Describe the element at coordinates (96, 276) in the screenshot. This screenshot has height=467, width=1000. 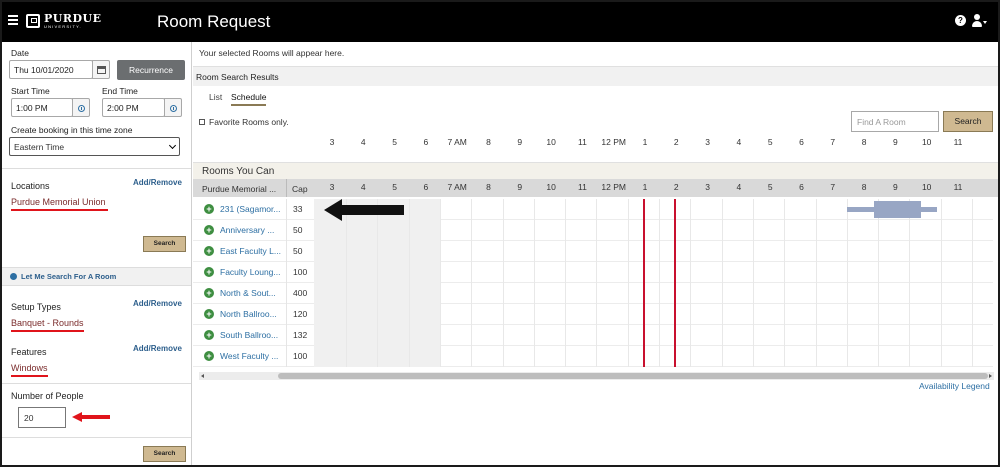
I see `let-me-search-toggle: Let Me Search For A Room` at that location.